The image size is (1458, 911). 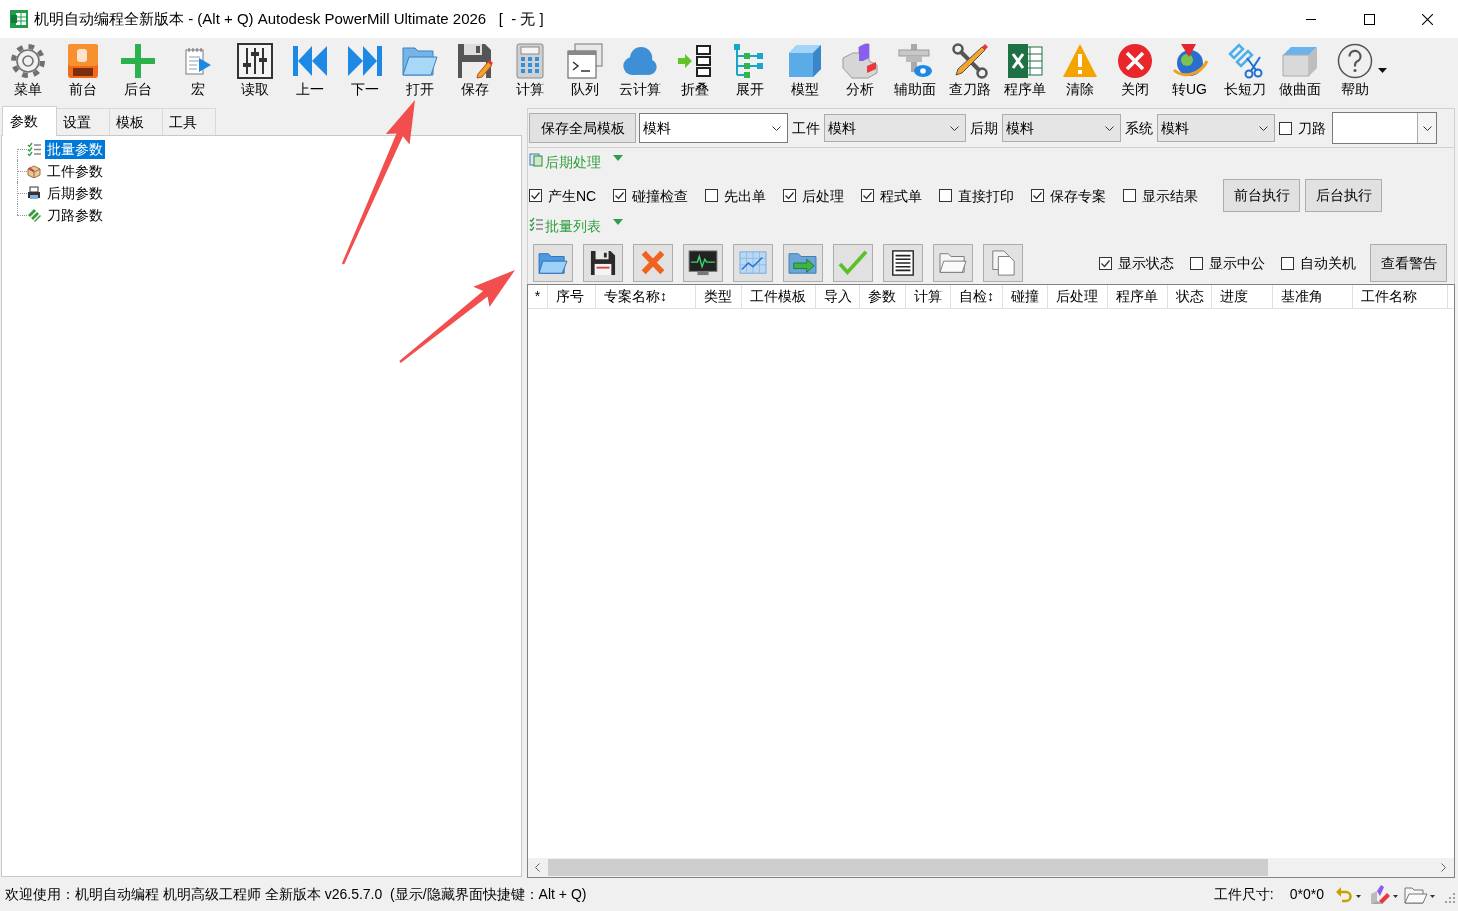 I want to click on checkbox-label: 碰撞检查, so click(x=660, y=195).